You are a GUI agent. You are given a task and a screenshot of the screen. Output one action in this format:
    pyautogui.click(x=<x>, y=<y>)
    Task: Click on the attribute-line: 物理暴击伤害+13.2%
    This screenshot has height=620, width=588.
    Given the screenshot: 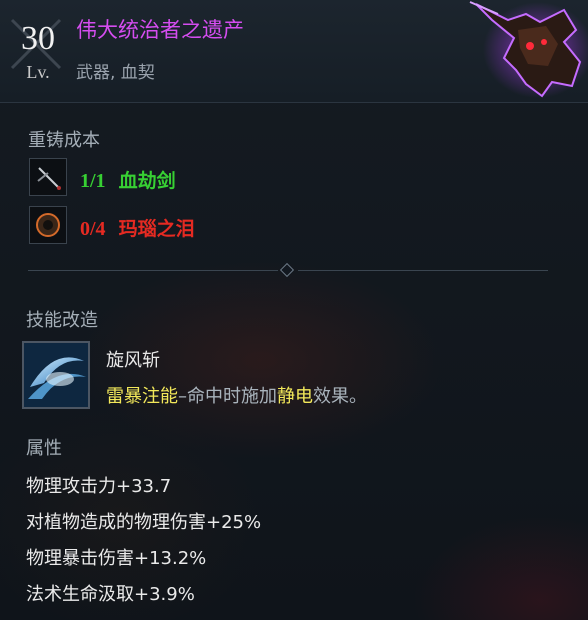 What is the action you would take?
    pyautogui.click(x=116, y=558)
    